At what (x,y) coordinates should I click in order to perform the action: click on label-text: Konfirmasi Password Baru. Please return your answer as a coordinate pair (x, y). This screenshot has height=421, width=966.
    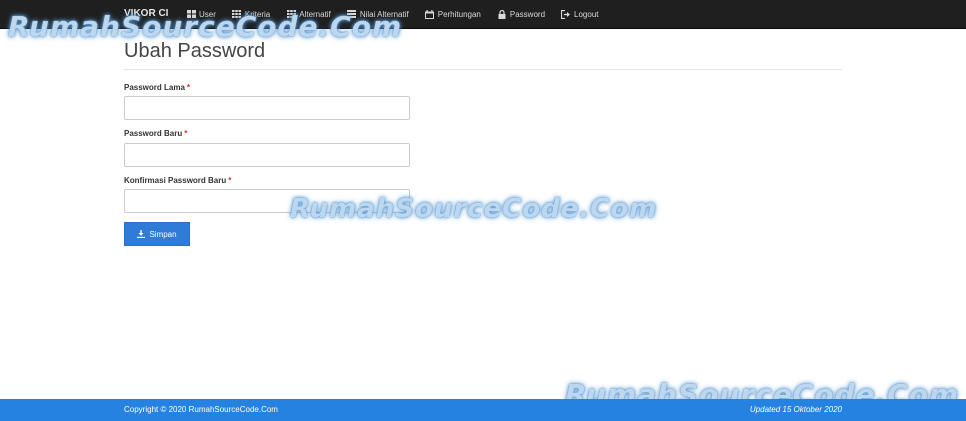
    Looking at the image, I should click on (175, 180).